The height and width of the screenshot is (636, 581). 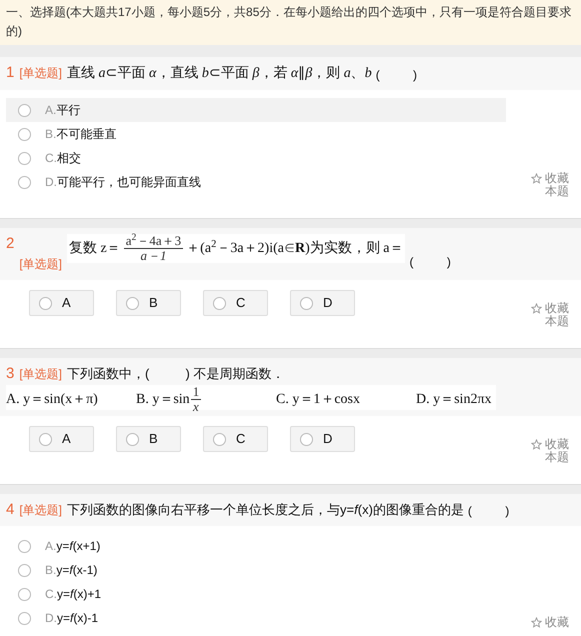 I want to click on option-item: C.y=f(x)+1, so click(x=256, y=594).